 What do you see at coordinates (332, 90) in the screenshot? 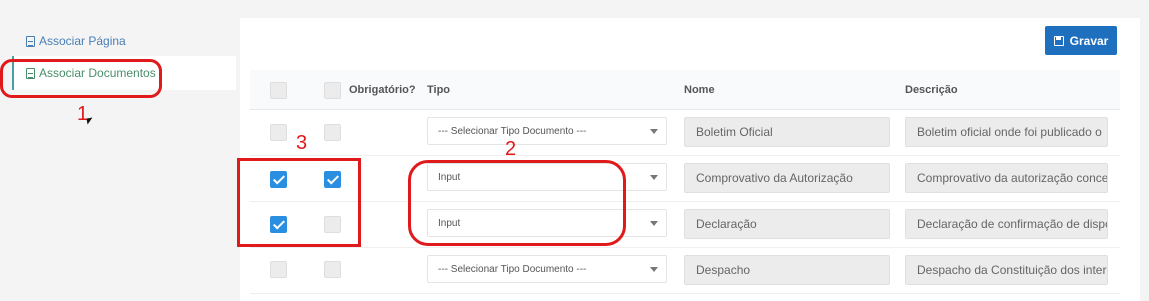
I see `required-all-checkbox` at bounding box center [332, 90].